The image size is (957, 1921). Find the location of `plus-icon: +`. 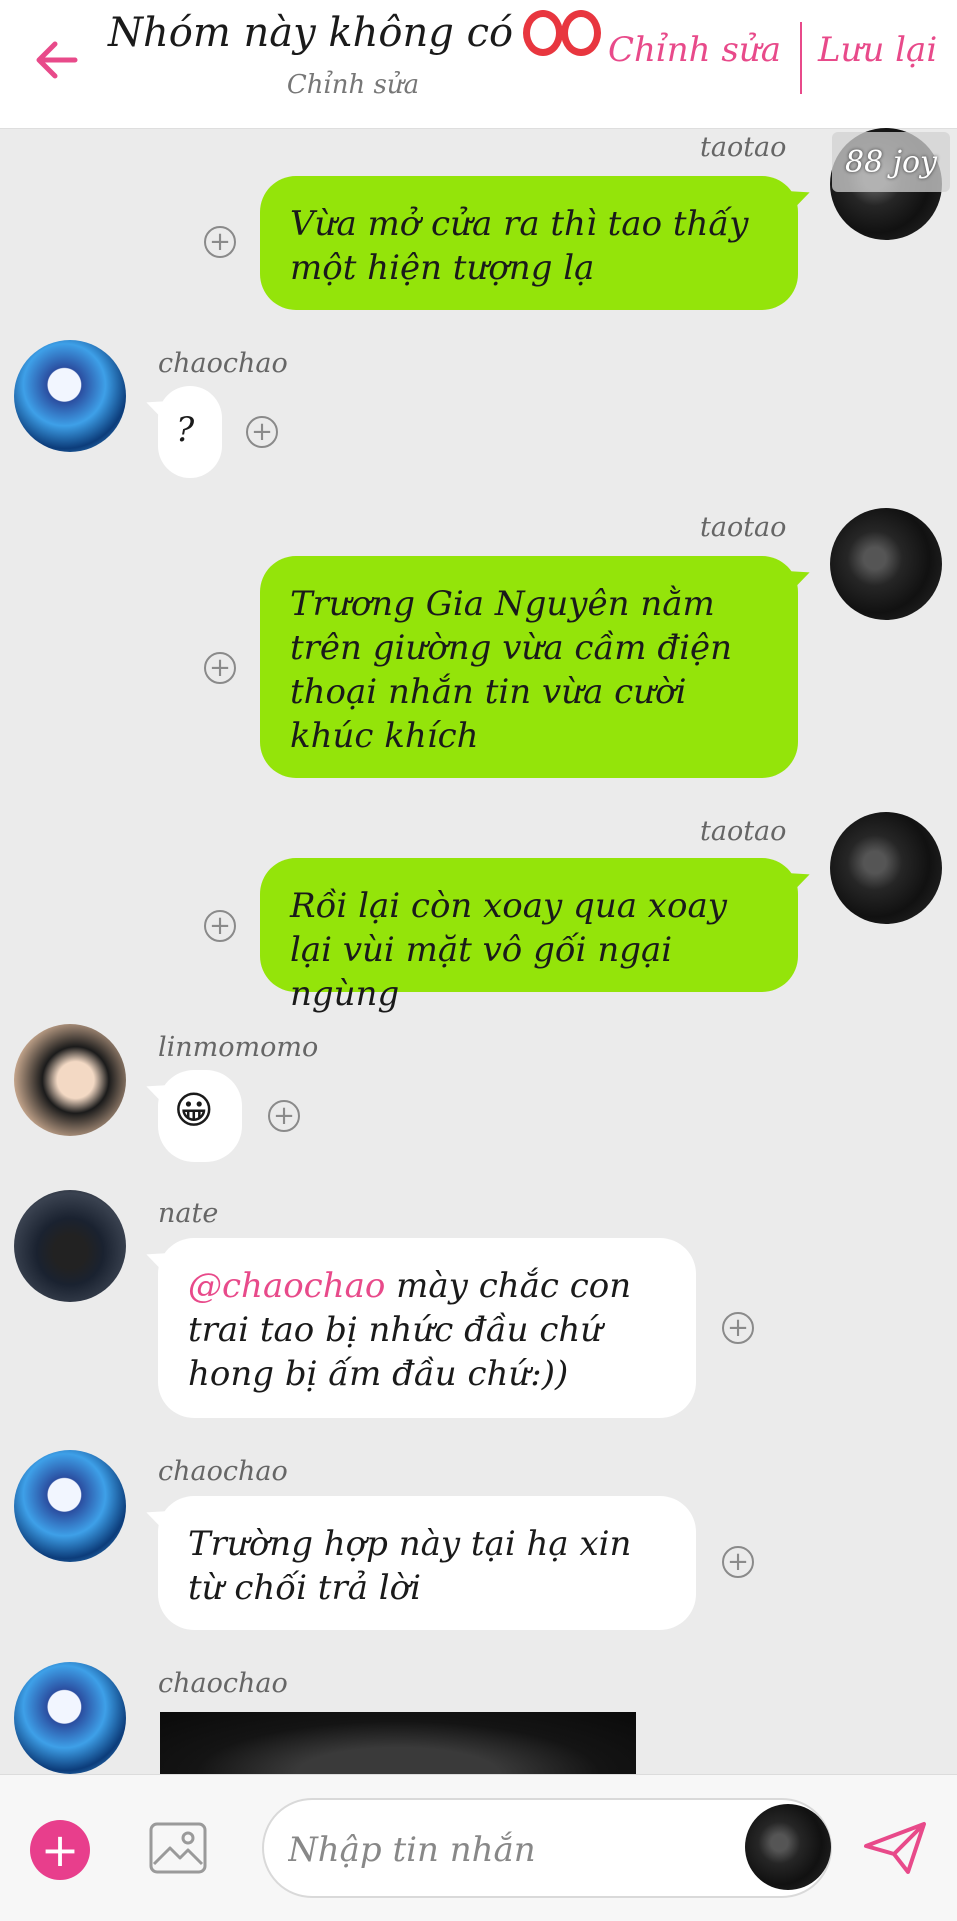

plus-icon: + is located at coordinates (60, 1850).